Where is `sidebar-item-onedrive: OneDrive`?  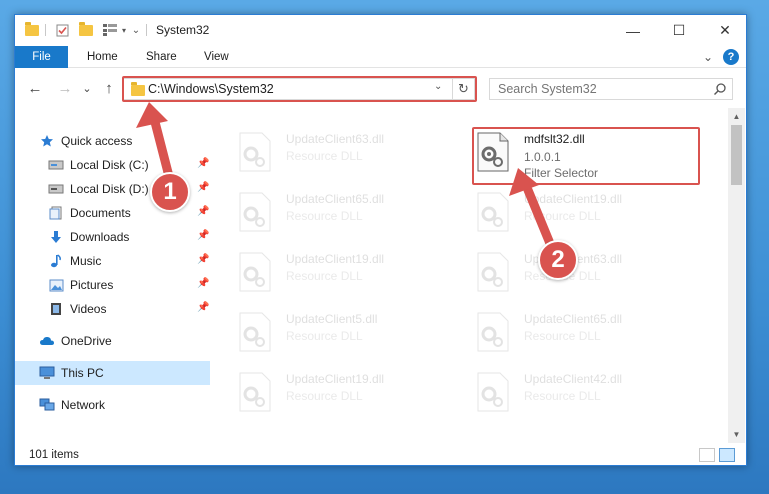
sidebar-item-onedrive: OneDrive is located at coordinates (112, 341).